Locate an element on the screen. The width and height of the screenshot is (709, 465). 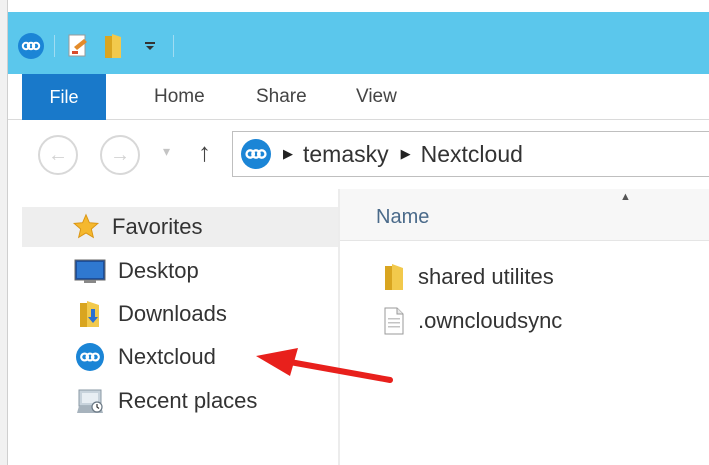
sidebar-item-downloads: Downloads is located at coordinates (150, 314).